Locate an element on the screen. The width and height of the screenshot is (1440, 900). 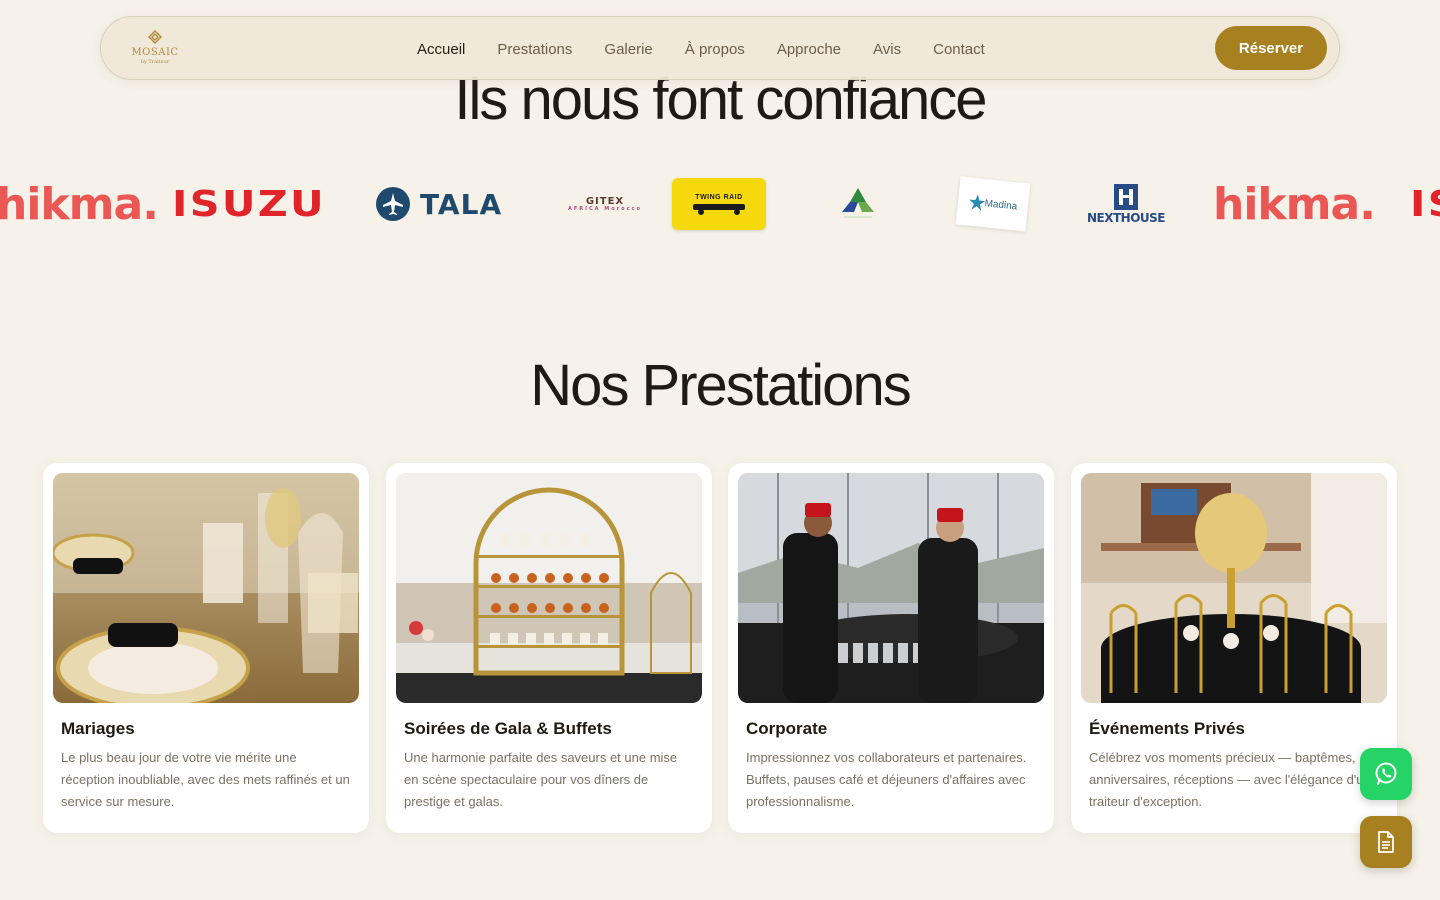
nexthouse-building-icon is located at coordinates (1126, 197).